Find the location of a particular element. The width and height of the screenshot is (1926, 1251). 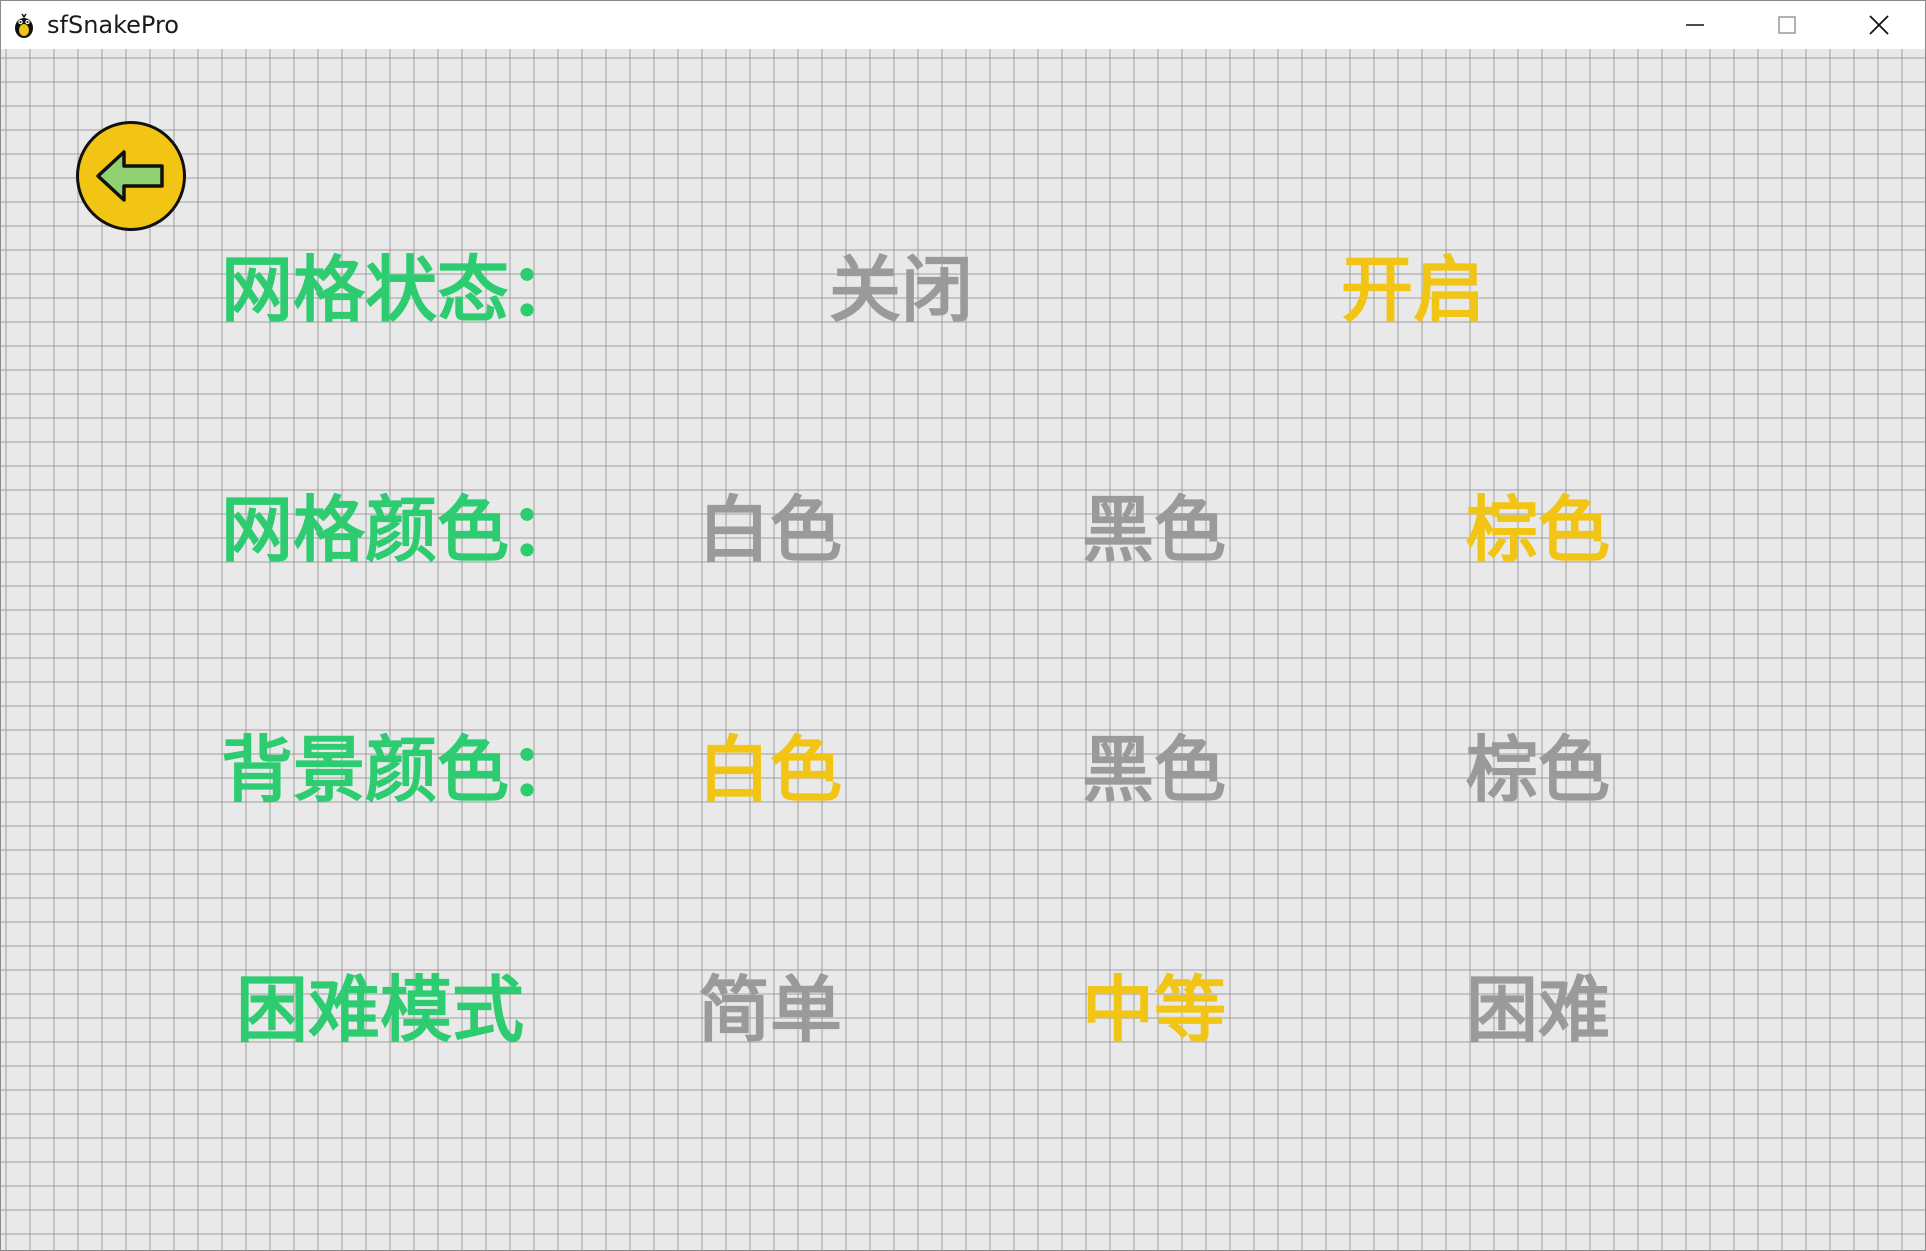

difficulty-option-medium: 中等 is located at coordinates (1154, 1010).